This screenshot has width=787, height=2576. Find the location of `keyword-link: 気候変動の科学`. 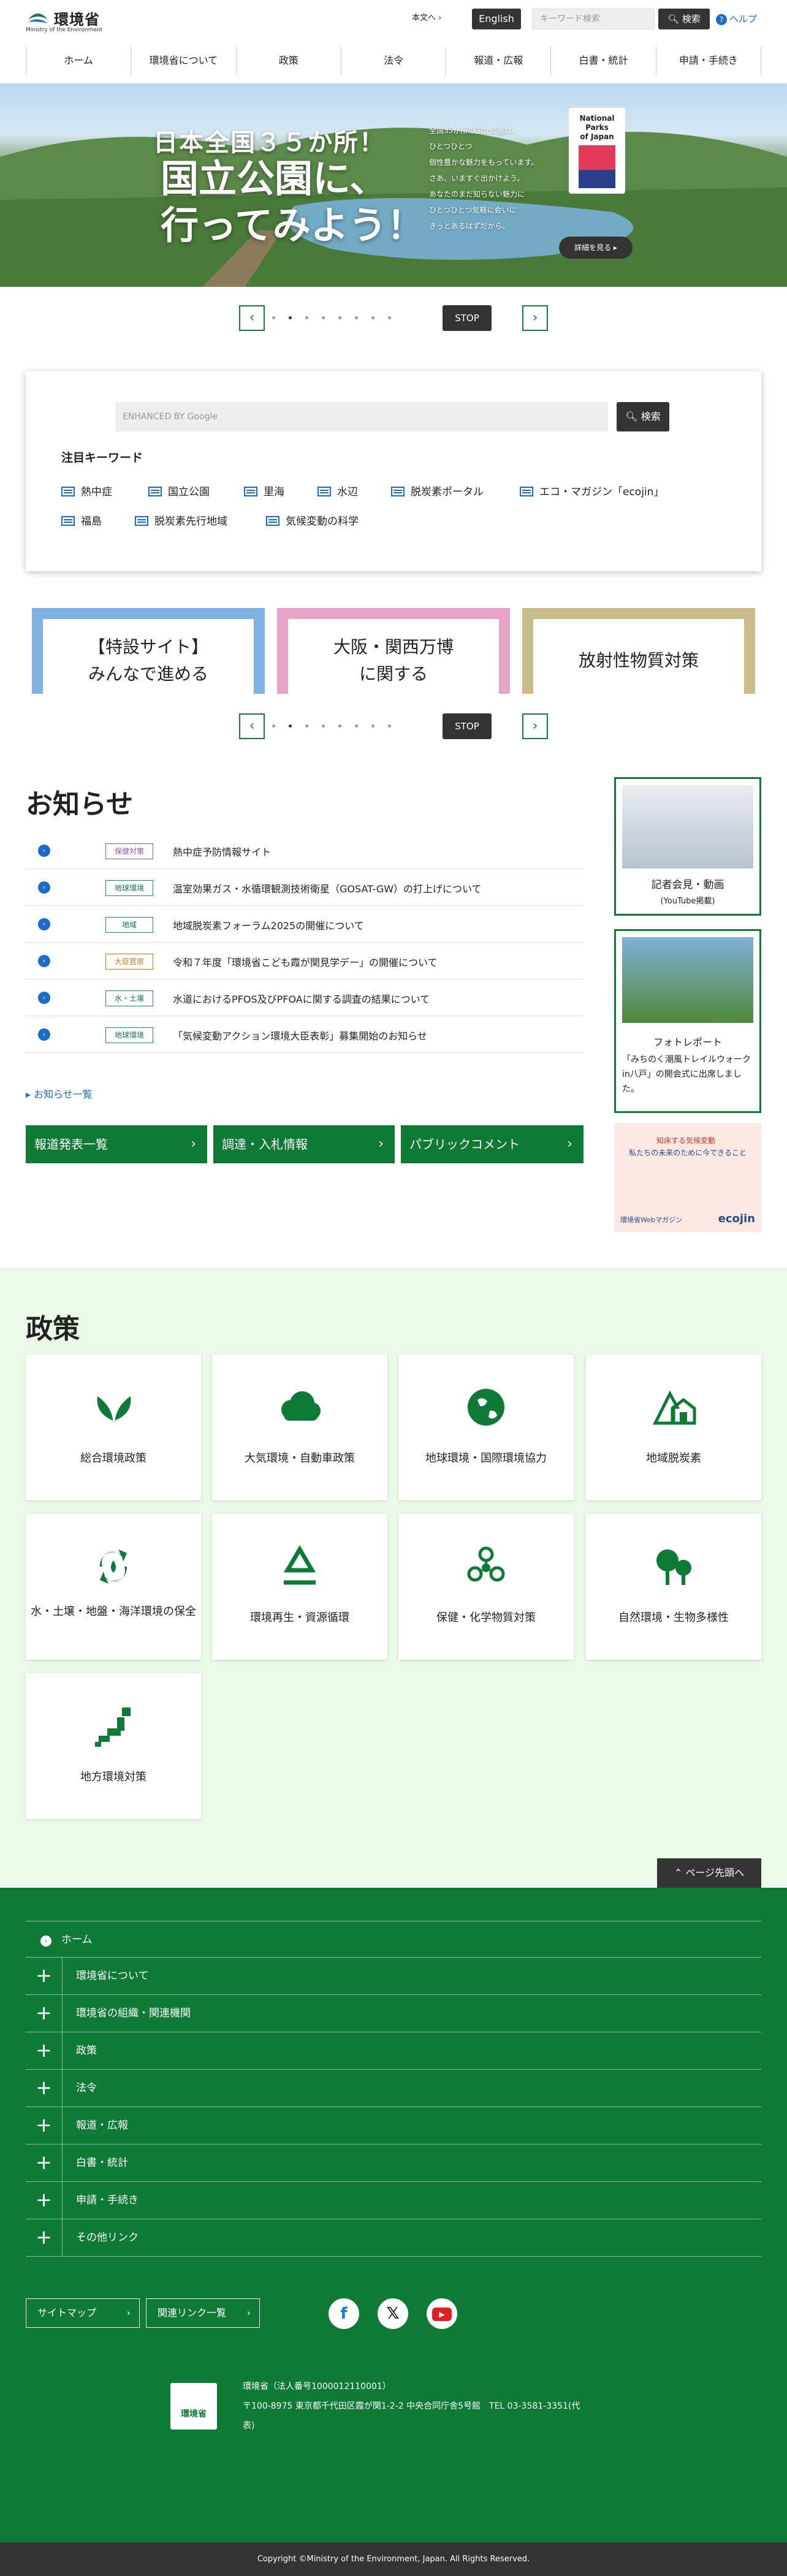

keyword-link: 気候変動の科学 is located at coordinates (312, 520).